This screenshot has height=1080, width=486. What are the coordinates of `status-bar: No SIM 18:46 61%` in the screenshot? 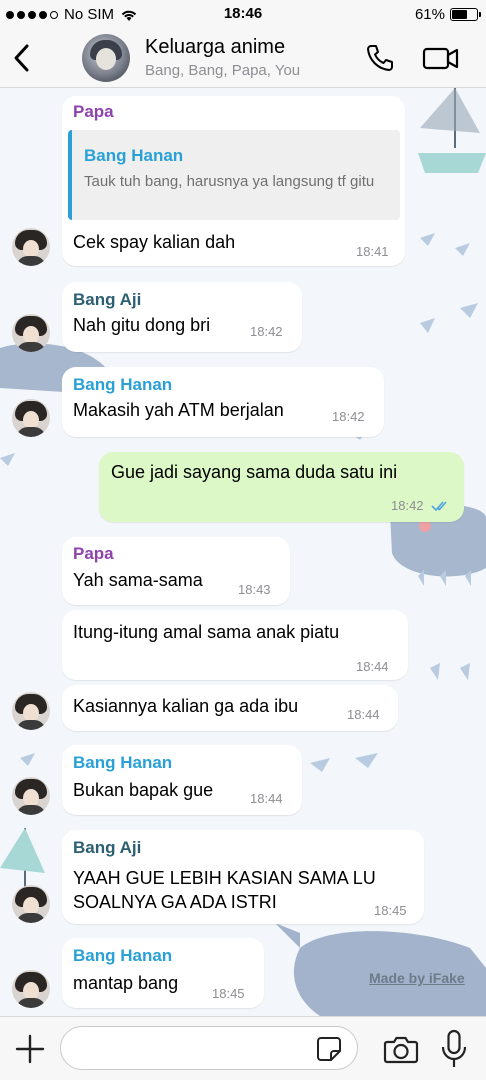 It's located at (243, 15).